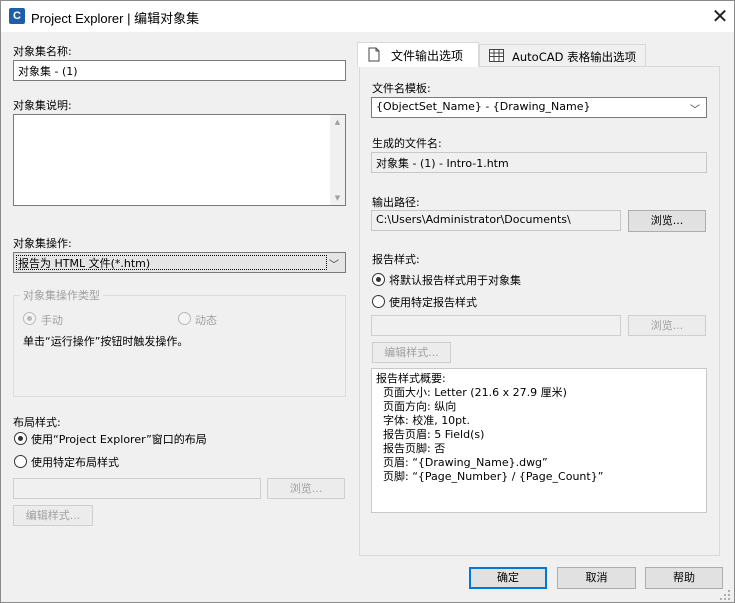  What do you see at coordinates (367, 16) in the screenshot?
I see `title-bar: C Project Explorer | 编辑对象集 ✕` at bounding box center [367, 16].